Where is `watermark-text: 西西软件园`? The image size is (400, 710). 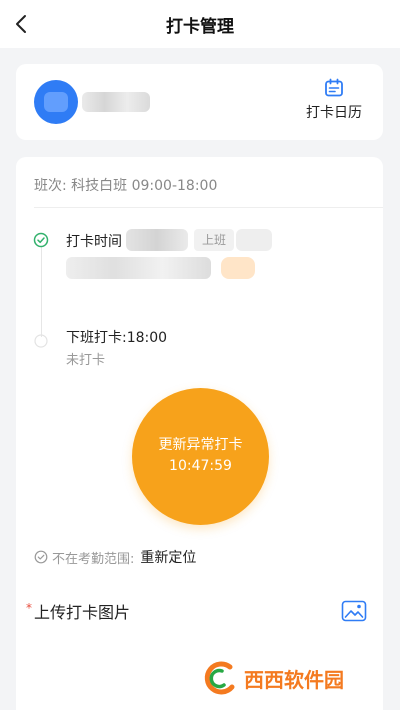 watermark-text: 西西软件园 is located at coordinates (294, 679).